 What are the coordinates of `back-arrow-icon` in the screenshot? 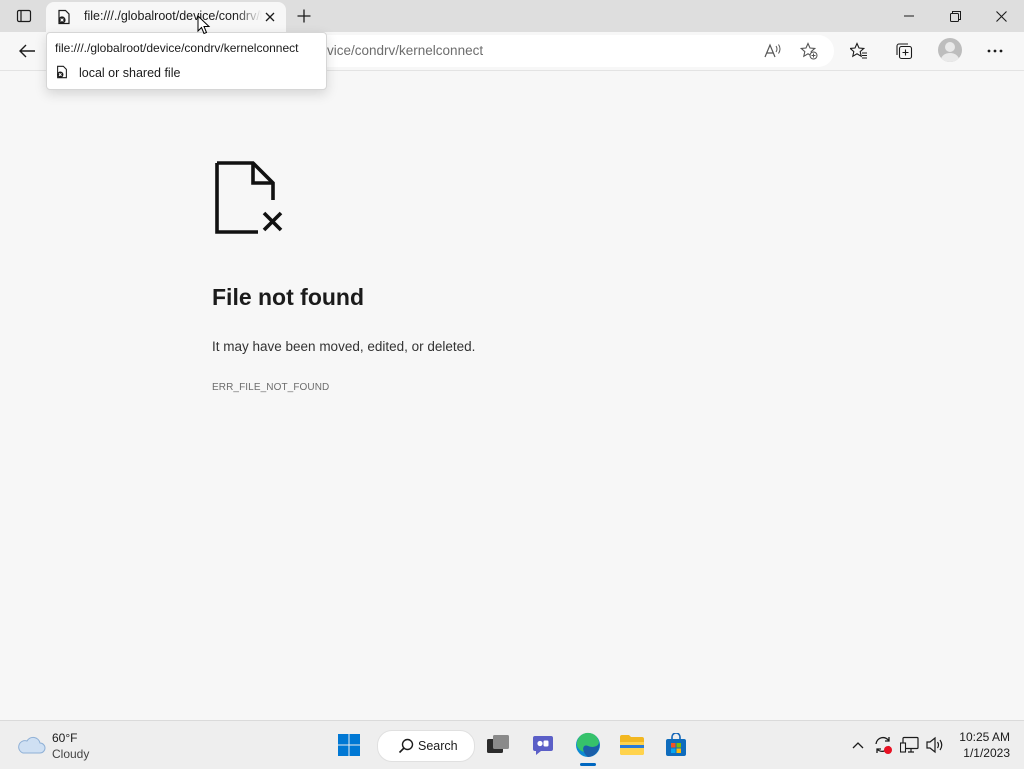 It's located at (27, 51).